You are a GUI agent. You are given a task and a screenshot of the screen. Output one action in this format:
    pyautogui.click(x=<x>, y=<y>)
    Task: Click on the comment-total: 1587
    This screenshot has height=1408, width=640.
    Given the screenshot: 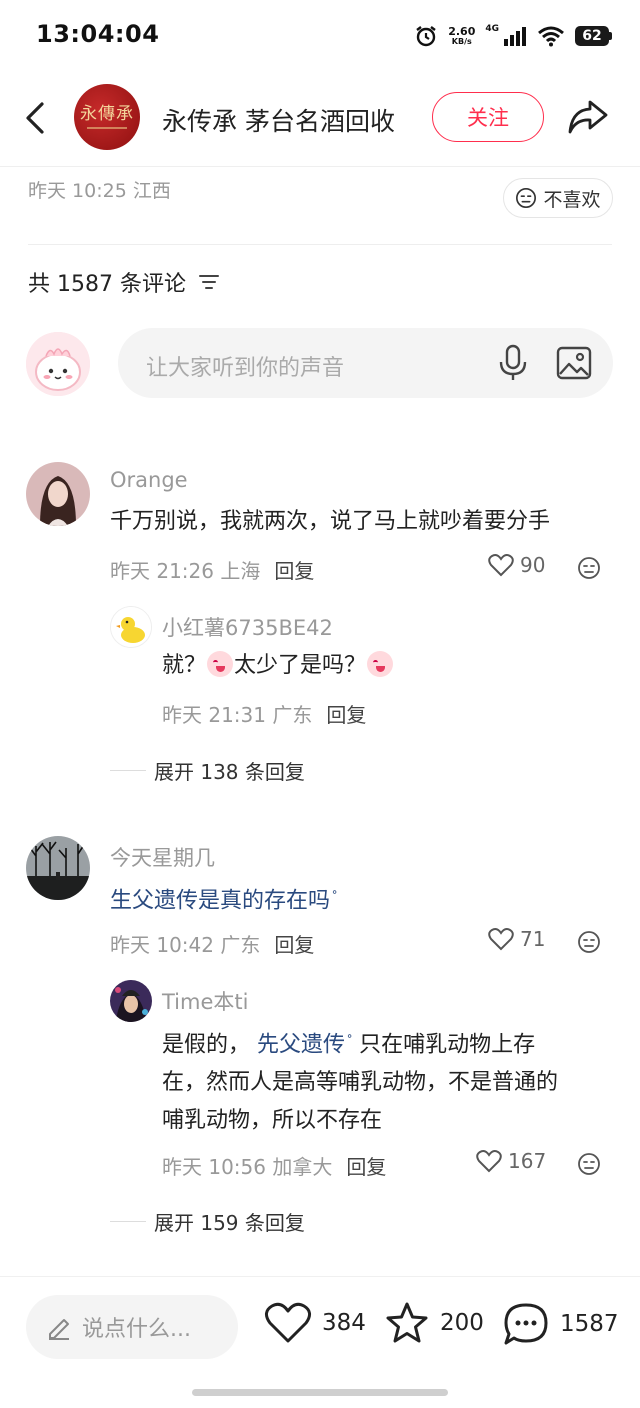 What is the action you would take?
    pyautogui.click(x=589, y=1324)
    